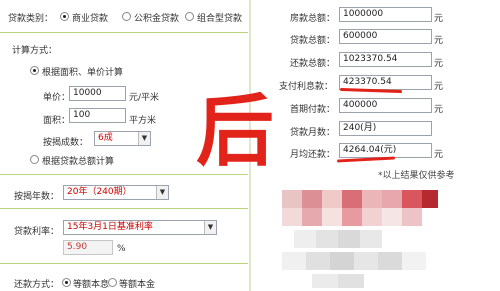 The height and width of the screenshot is (291, 500). Describe the element at coordinates (110, 227) in the screenshot. I see `rate-select-value: 15年3月1日基准利率` at that location.